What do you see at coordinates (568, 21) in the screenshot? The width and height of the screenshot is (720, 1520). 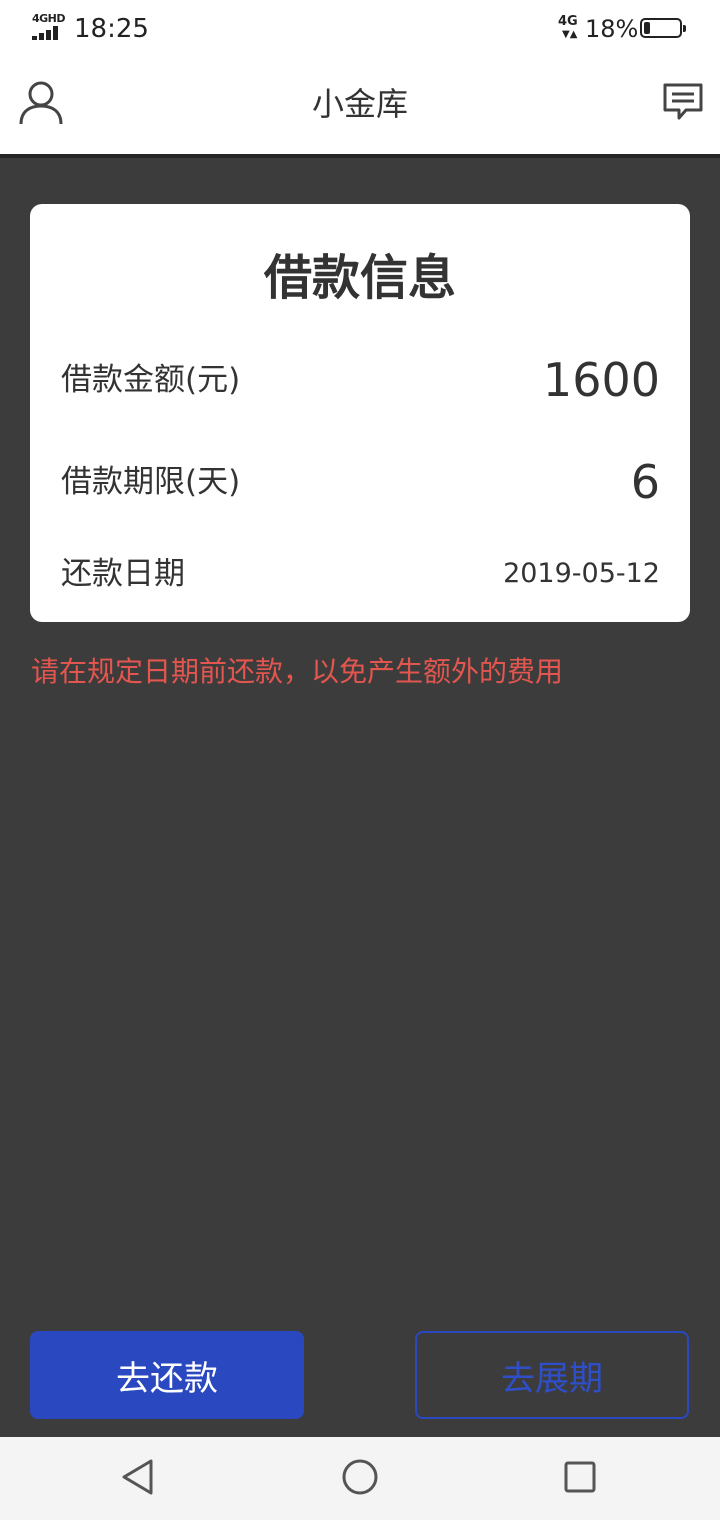 I see `mobile-network-label: 4G` at bounding box center [568, 21].